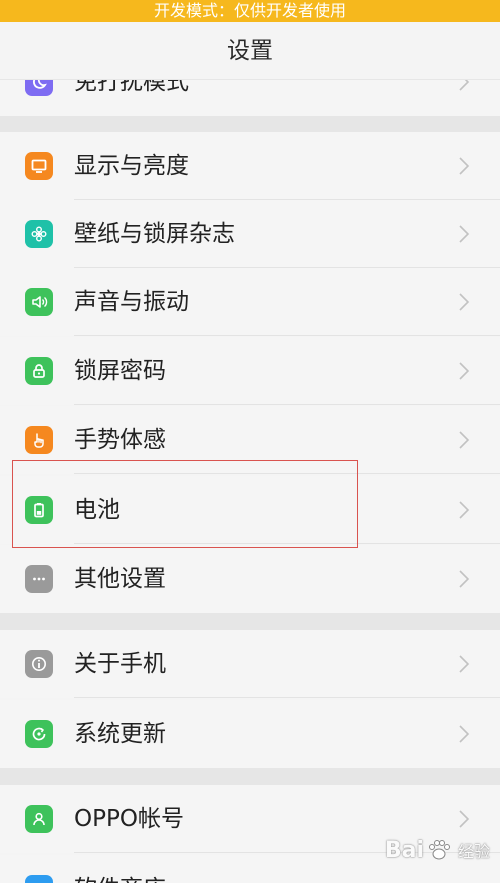  What do you see at coordinates (39, 166) in the screenshot?
I see `monitor-icon` at bounding box center [39, 166].